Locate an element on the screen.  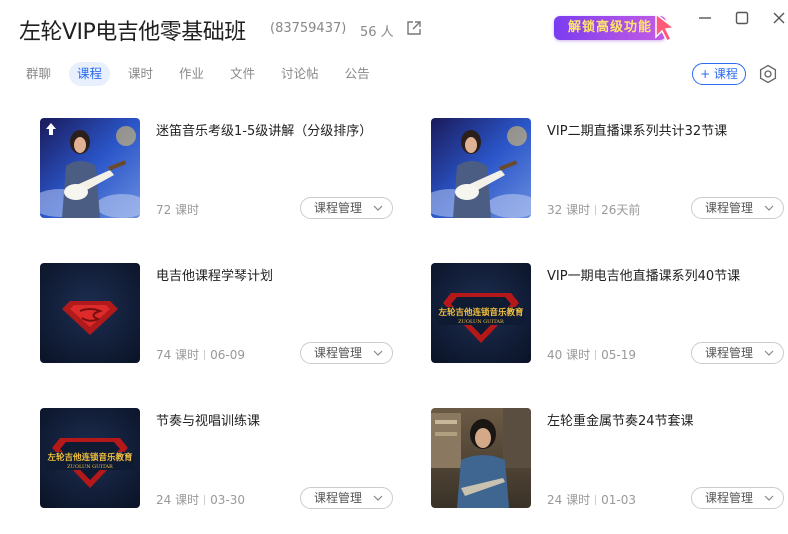
course-card: 电吉他课程学琴计划 74 课时 06-09 课程管理 is located at coordinates (220, 313).